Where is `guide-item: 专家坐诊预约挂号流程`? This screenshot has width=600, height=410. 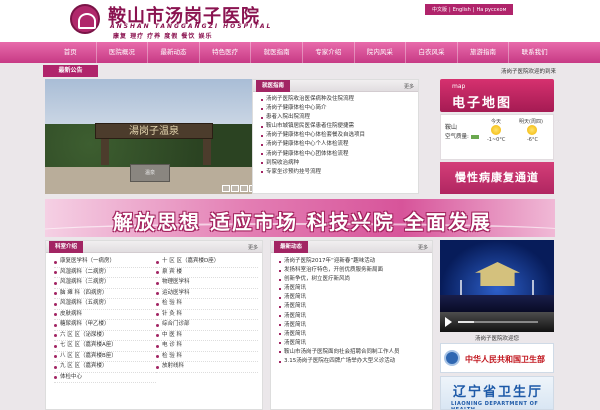 guide-item: 专家坐诊预约挂号流程 is located at coordinates (337, 172).